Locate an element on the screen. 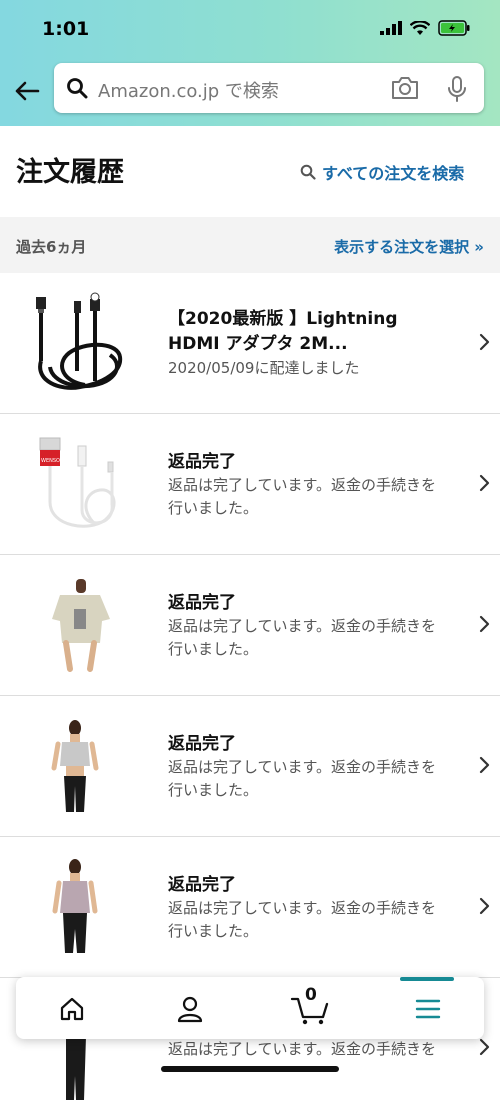 This screenshot has height=1118, width=500. active-tab-indicator is located at coordinates (427, 979).